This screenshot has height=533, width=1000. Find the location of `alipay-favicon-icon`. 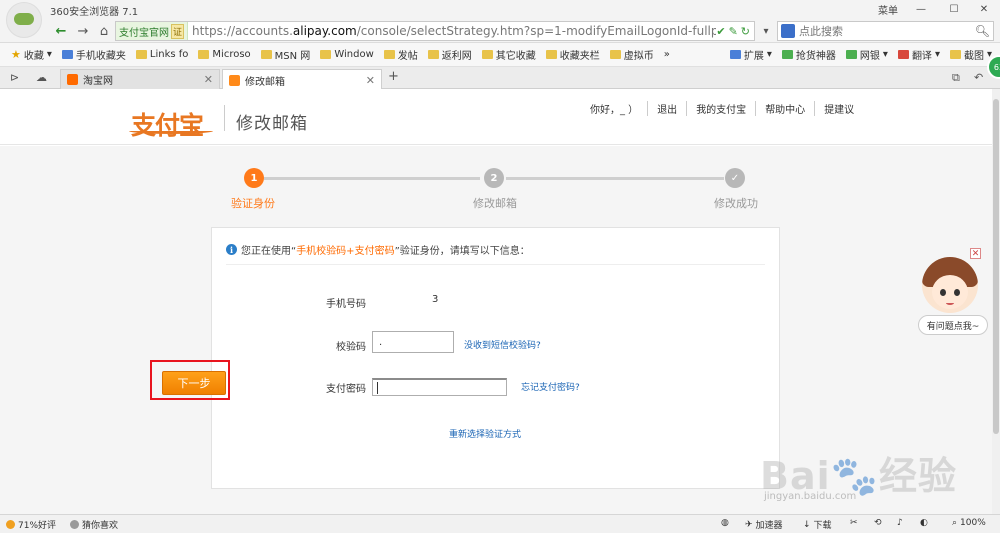

alipay-favicon-icon is located at coordinates (234, 80).